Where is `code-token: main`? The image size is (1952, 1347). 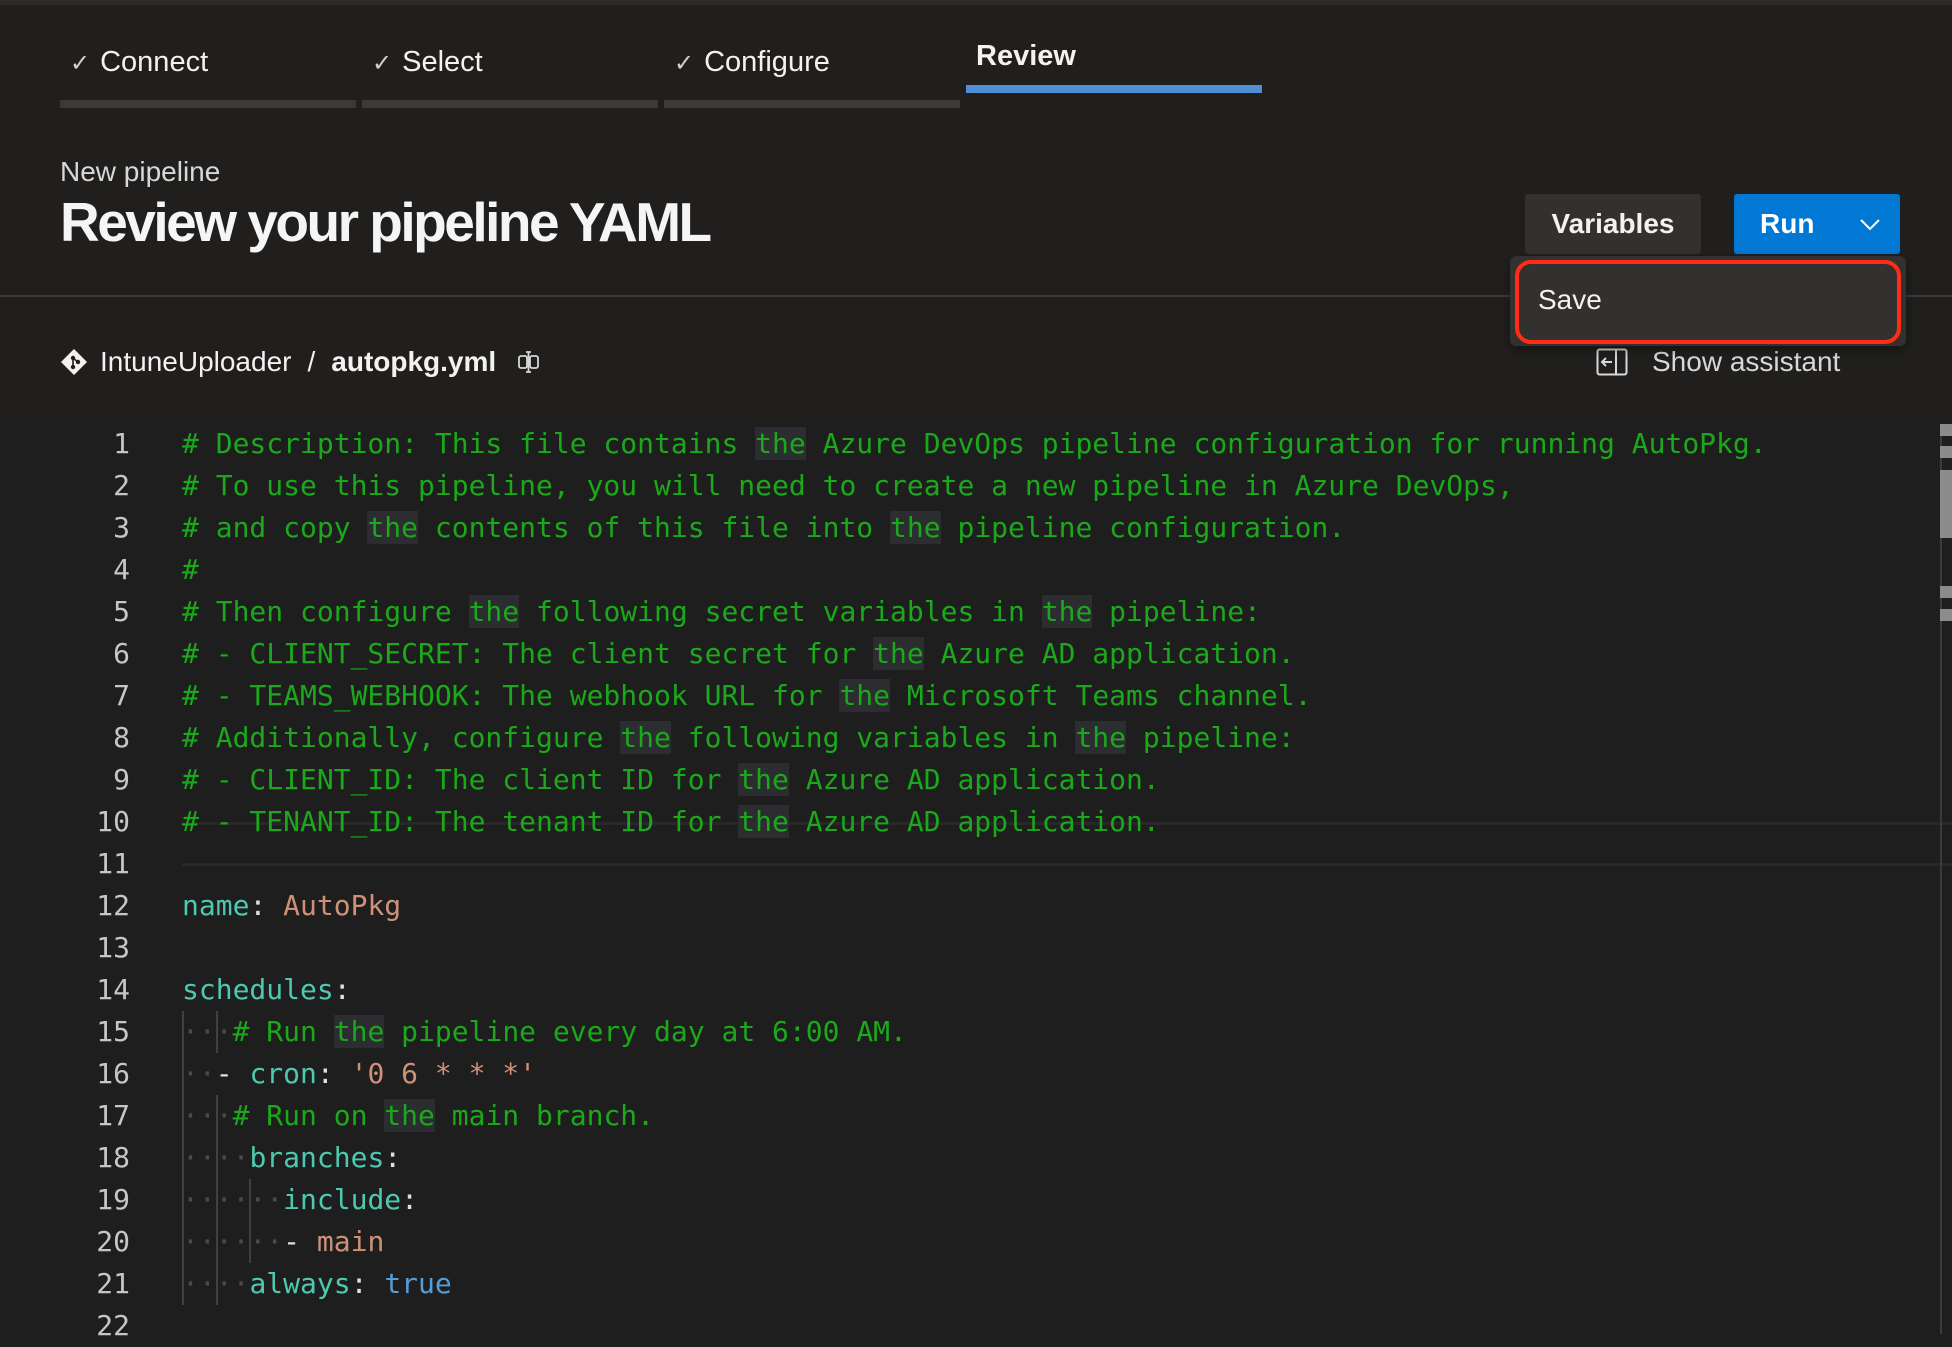 code-token: main is located at coordinates (350, 1241).